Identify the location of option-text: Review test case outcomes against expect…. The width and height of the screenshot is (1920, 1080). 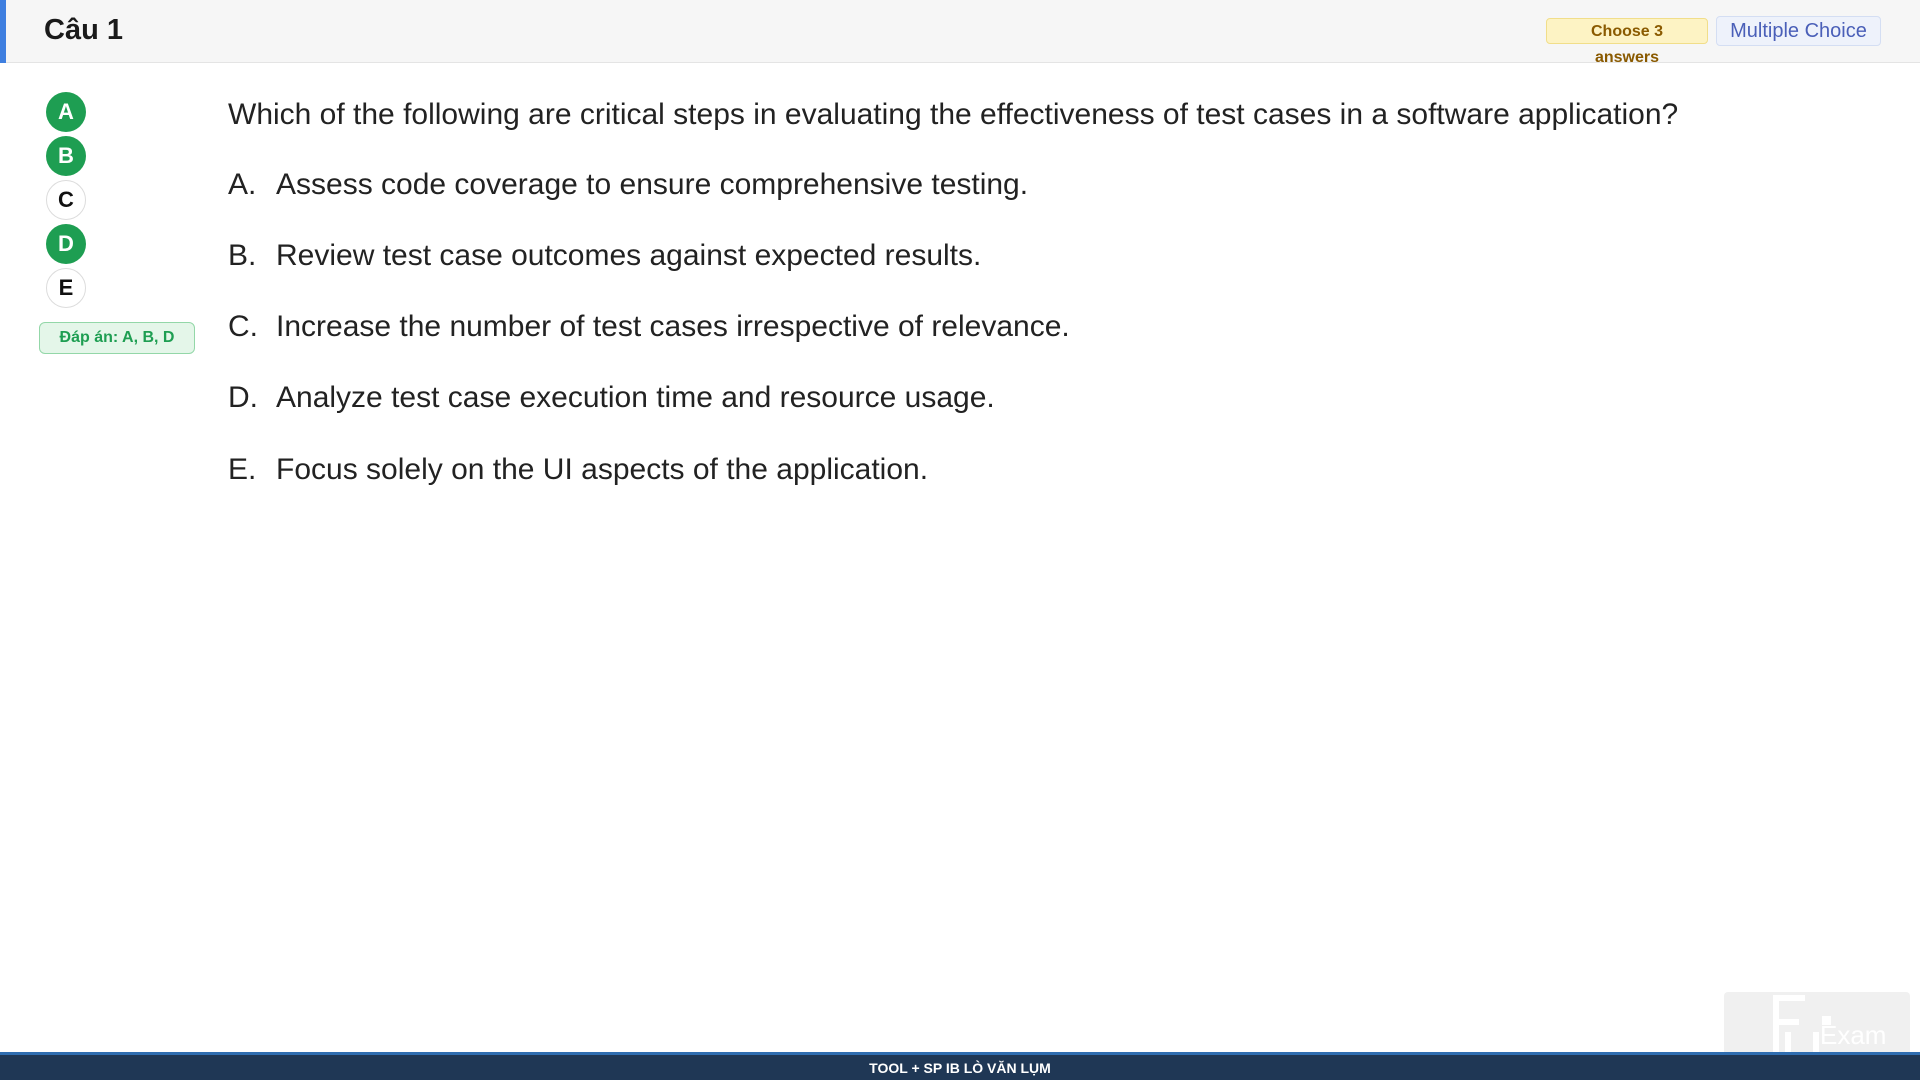
(629, 255).